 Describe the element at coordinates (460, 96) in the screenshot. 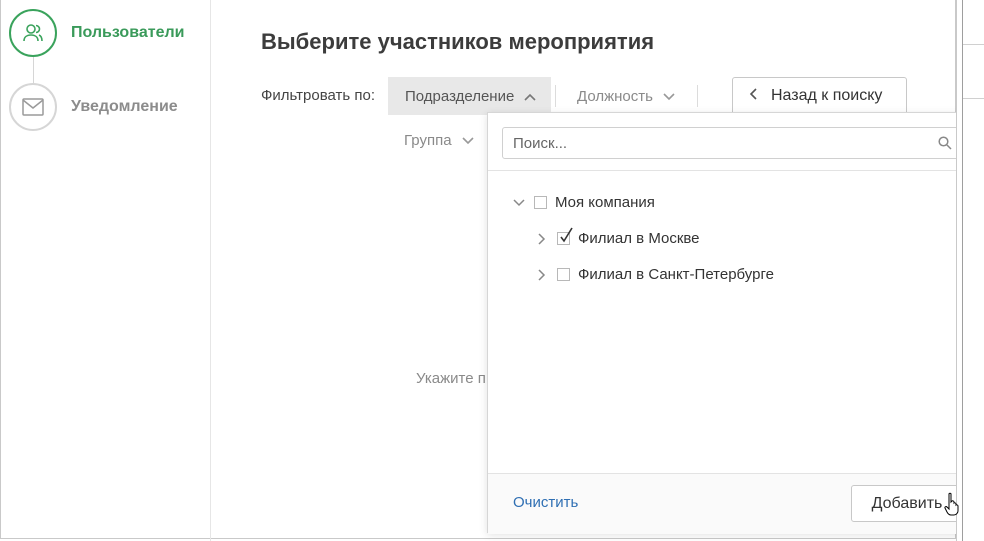

I see `filter-department-label: Подразделение` at that location.